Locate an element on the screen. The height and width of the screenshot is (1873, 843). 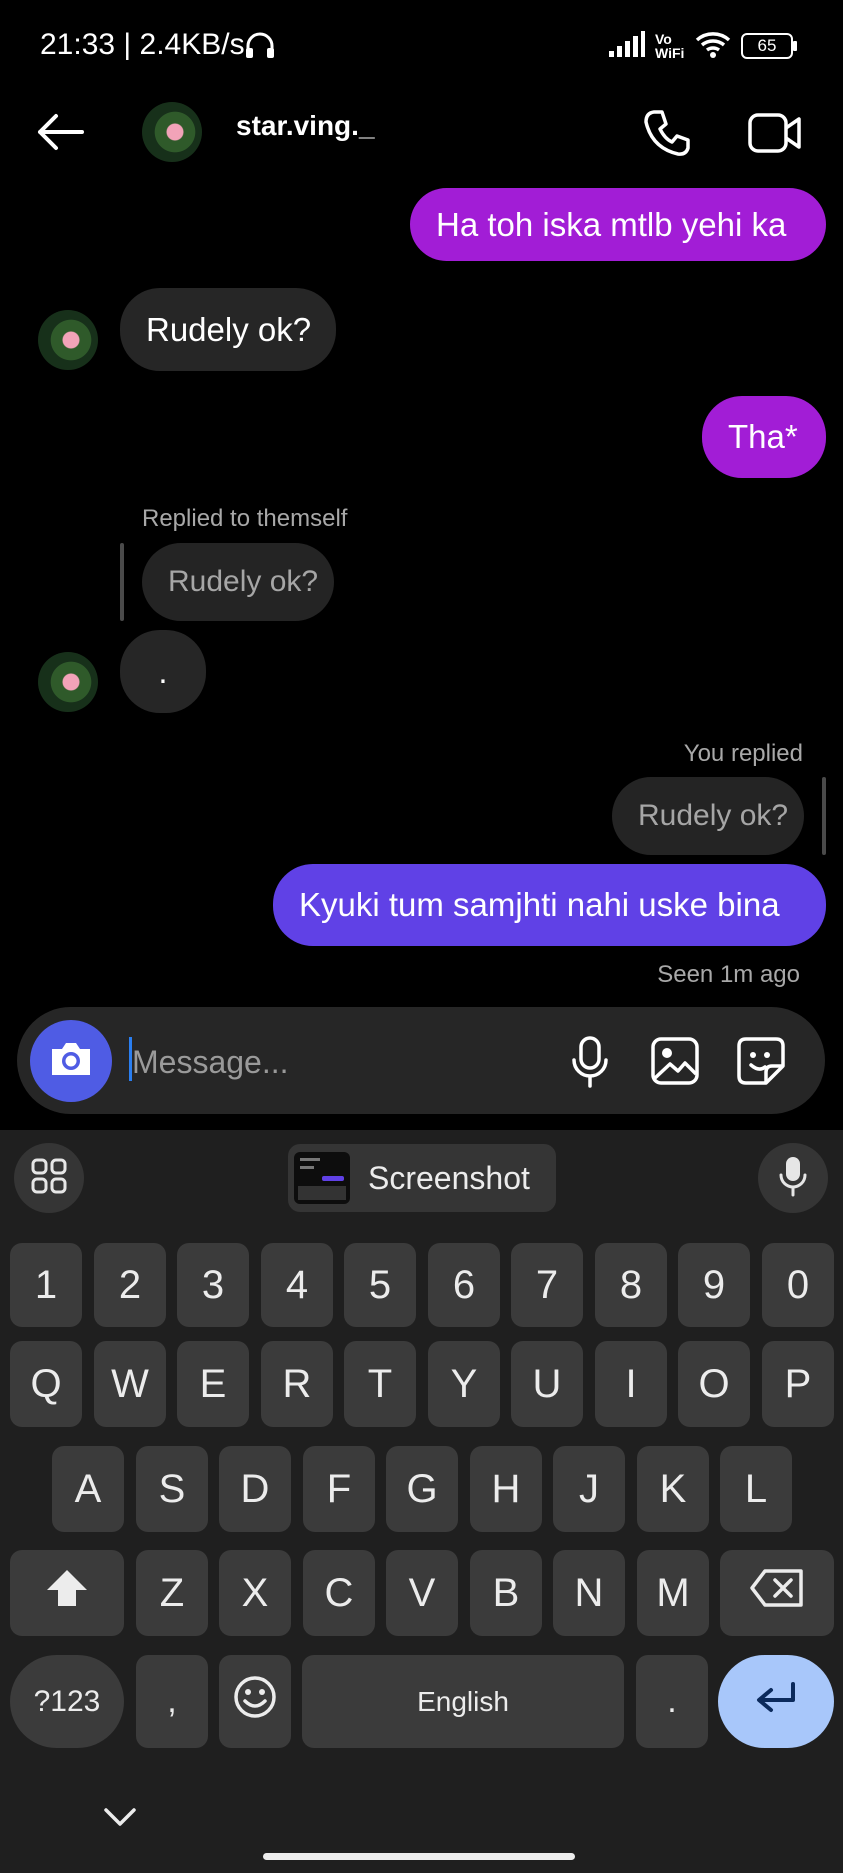
key-w: W is located at coordinates (130, 1384).